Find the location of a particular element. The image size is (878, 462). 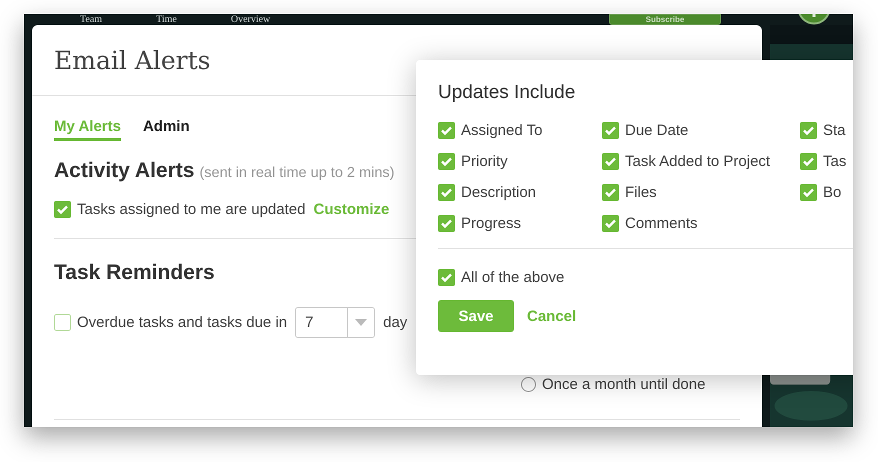

checkbox-label: Files is located at coordinates (641, 192).